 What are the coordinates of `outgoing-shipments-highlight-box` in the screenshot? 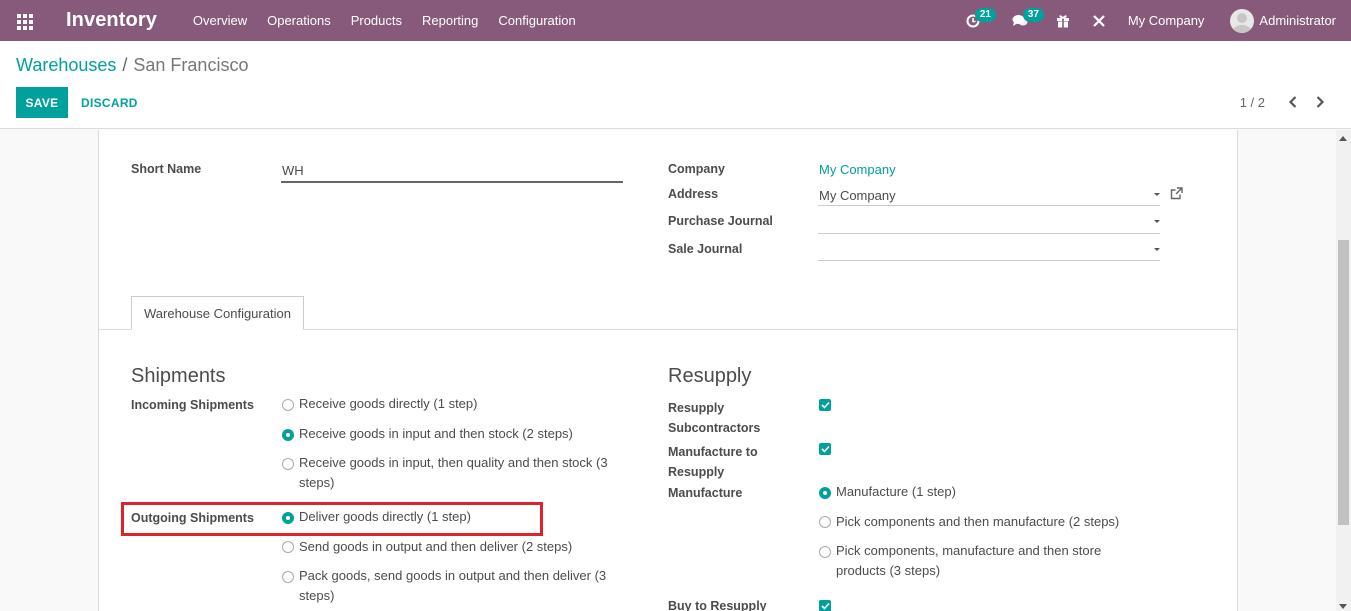 It's located at (332, 519).